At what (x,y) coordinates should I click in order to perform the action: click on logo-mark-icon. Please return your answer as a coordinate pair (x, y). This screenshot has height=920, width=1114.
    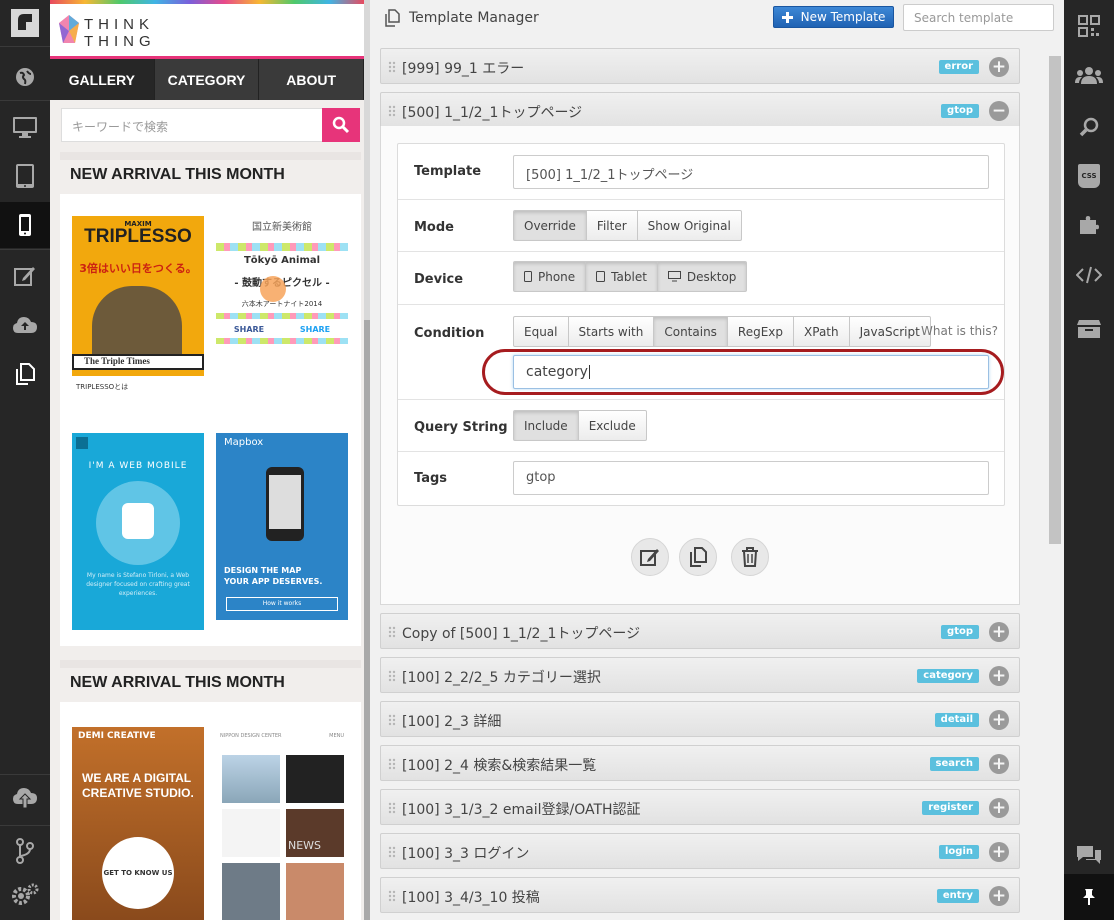
    Looking at the image, I should click on (69, 29).